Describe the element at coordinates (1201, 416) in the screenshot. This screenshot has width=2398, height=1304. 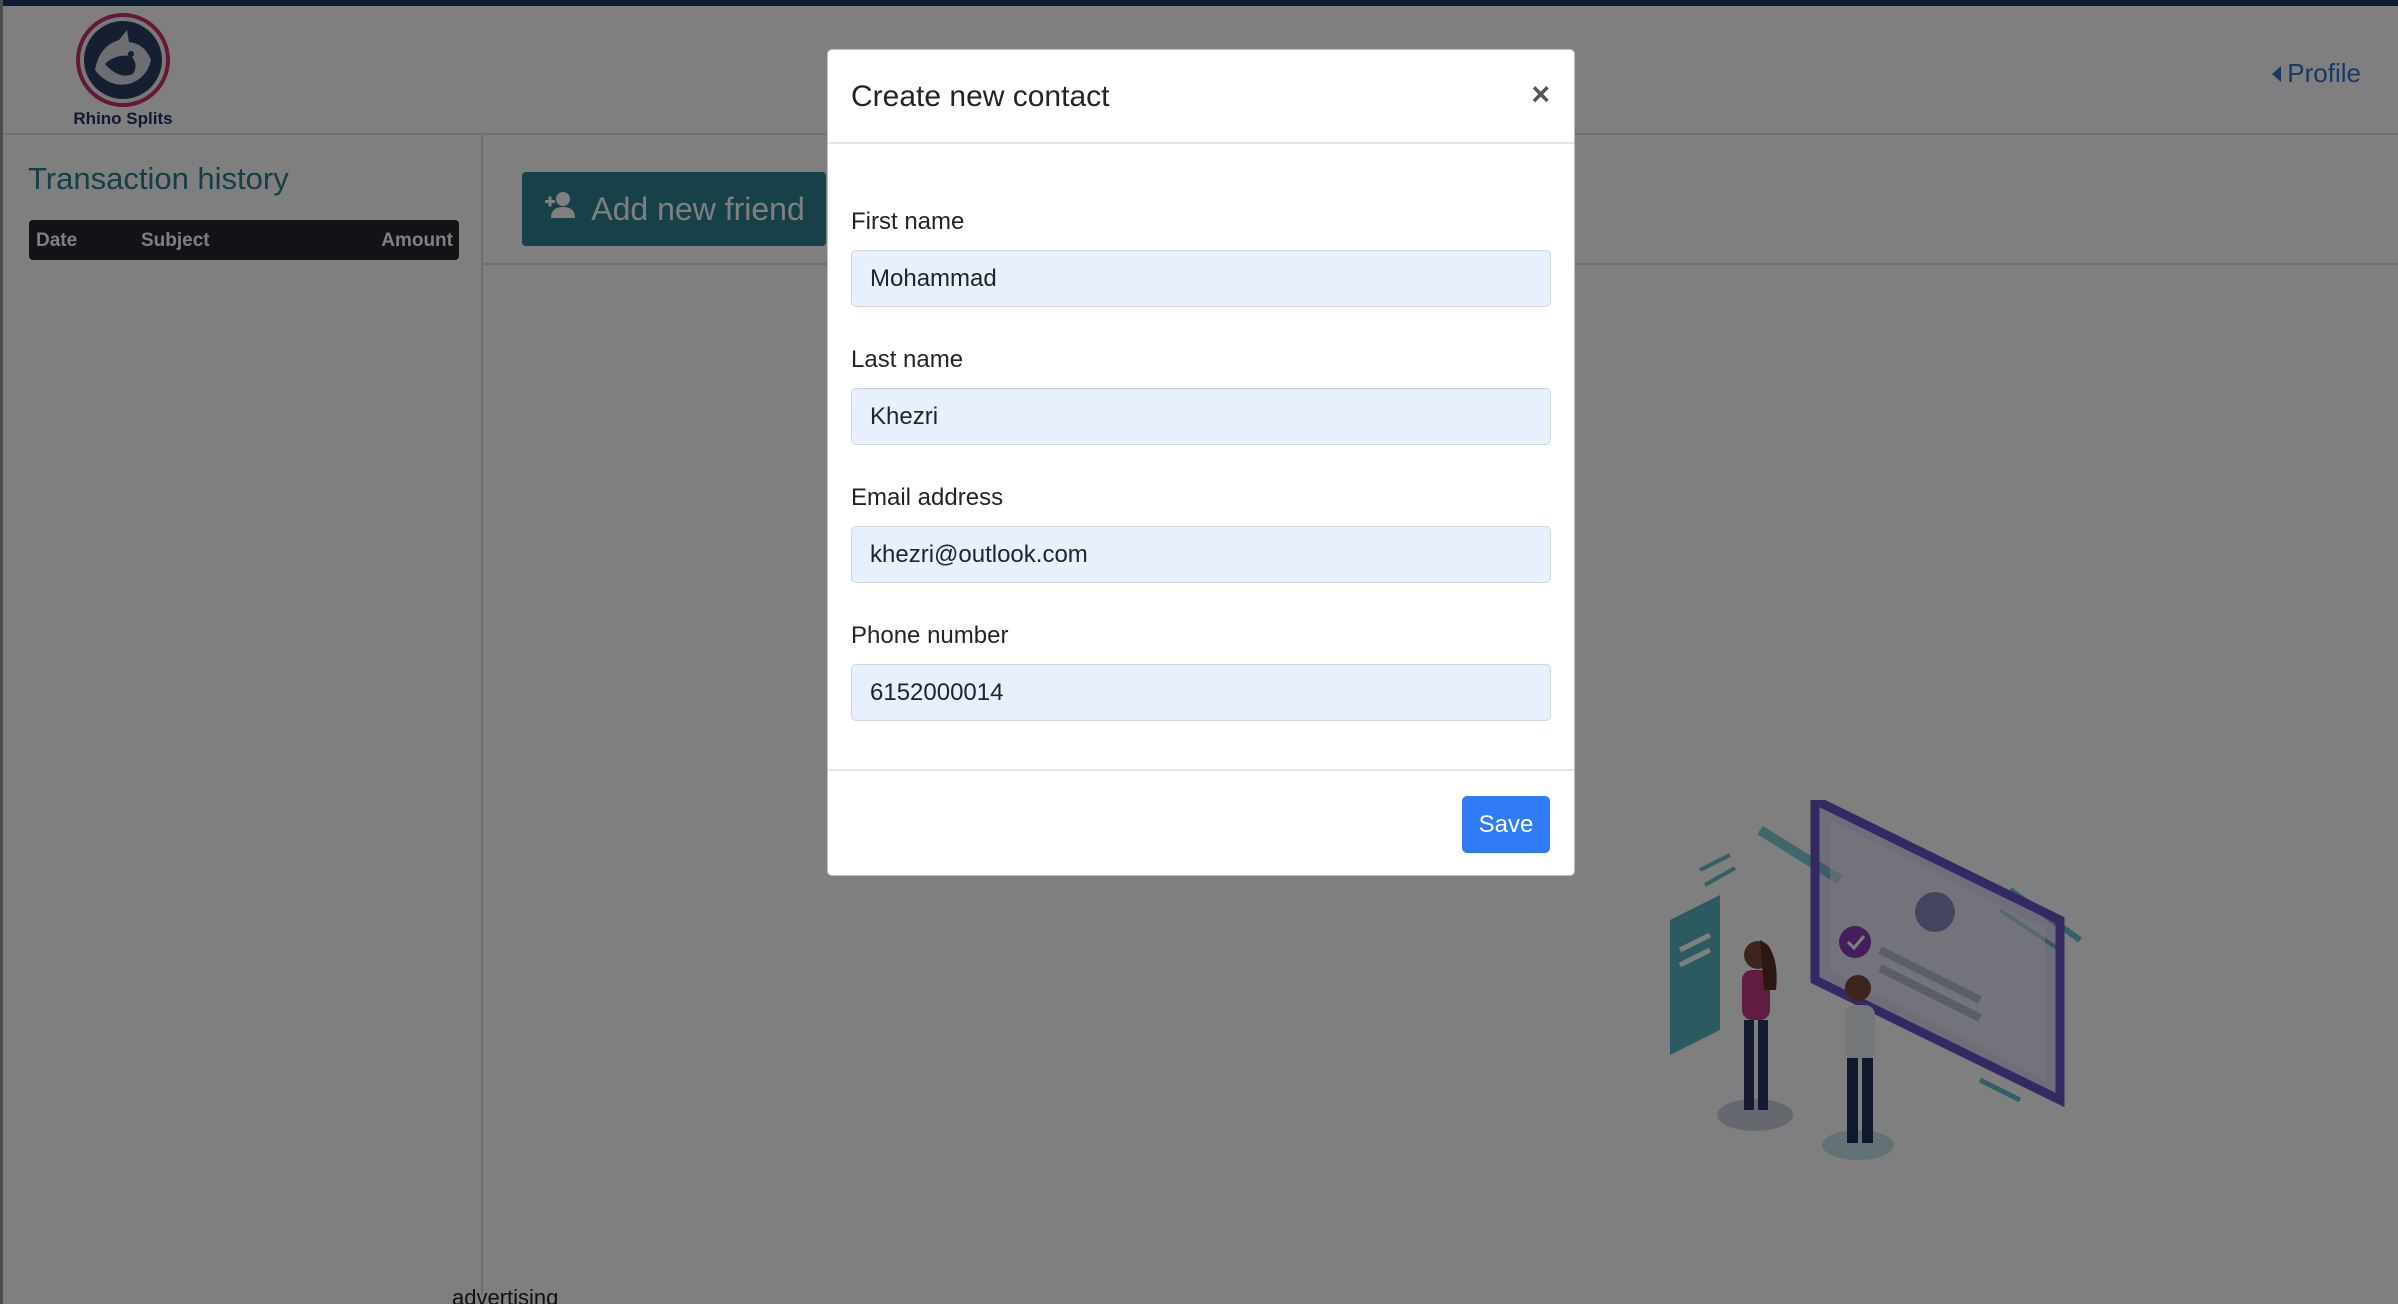
I see `last-name-field` at that location.